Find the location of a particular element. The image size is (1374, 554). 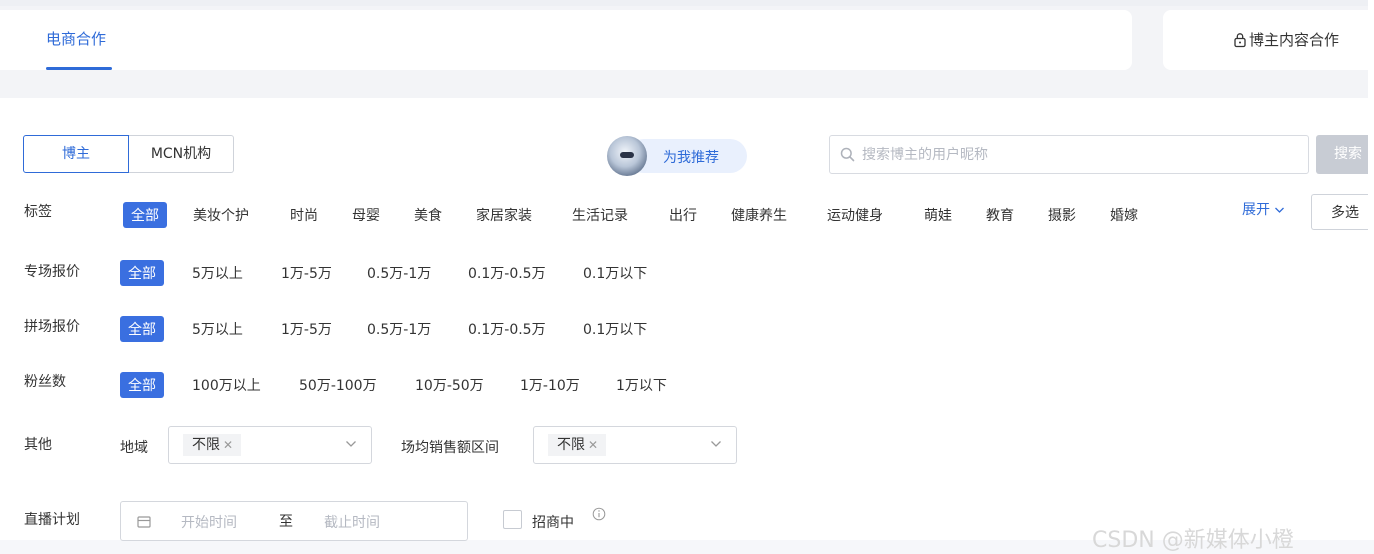

tag-option: 生活记录 is located at coordinates (600, 215).